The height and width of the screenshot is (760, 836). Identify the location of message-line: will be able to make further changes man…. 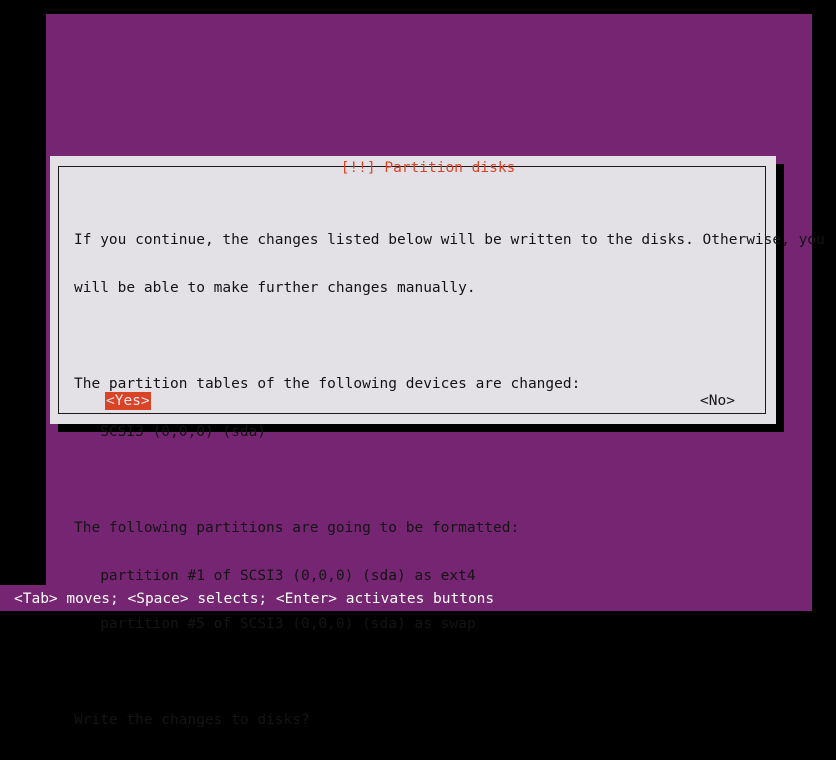
(275, 288).